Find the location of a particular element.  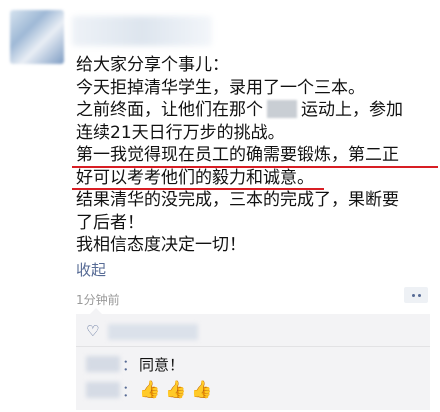

collapse-link: 收起 is located at coordinates (91, 269).